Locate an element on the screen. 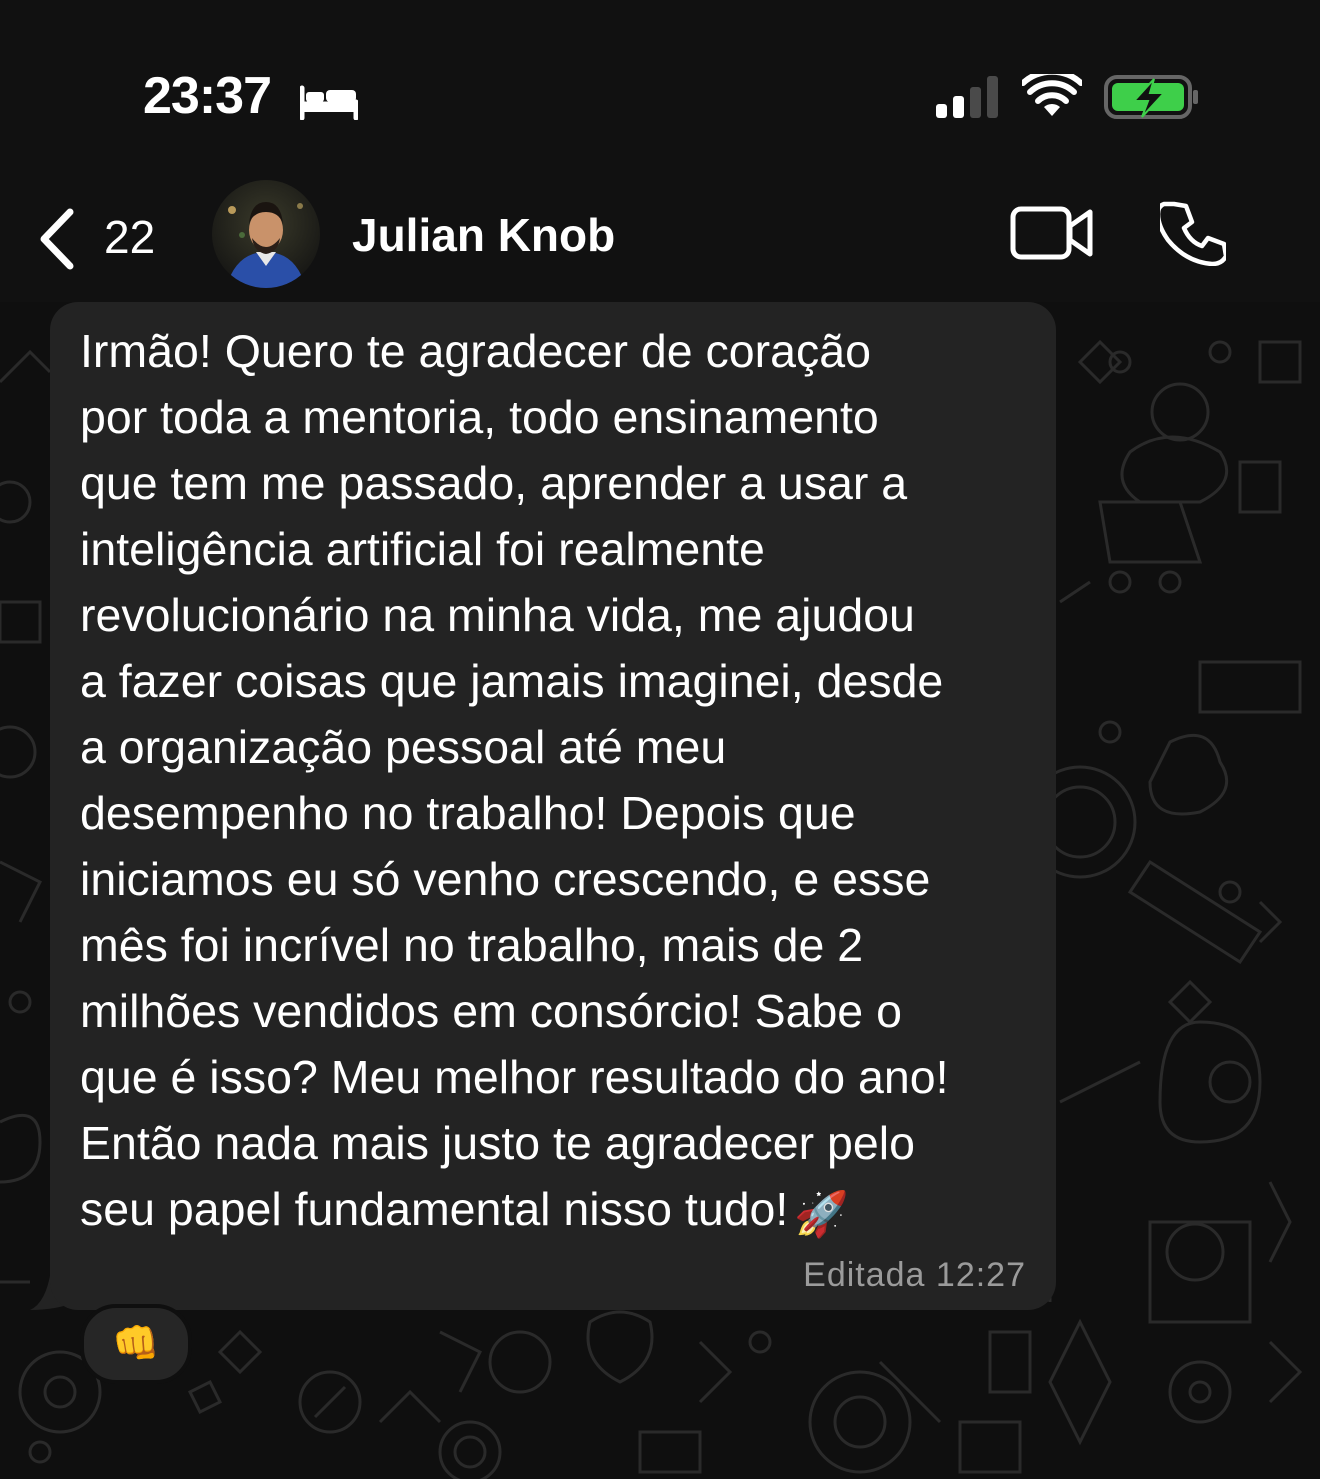 The image size is (1320, 1479). reaction-badge: 👊 is located at coordinates (136, 1344).